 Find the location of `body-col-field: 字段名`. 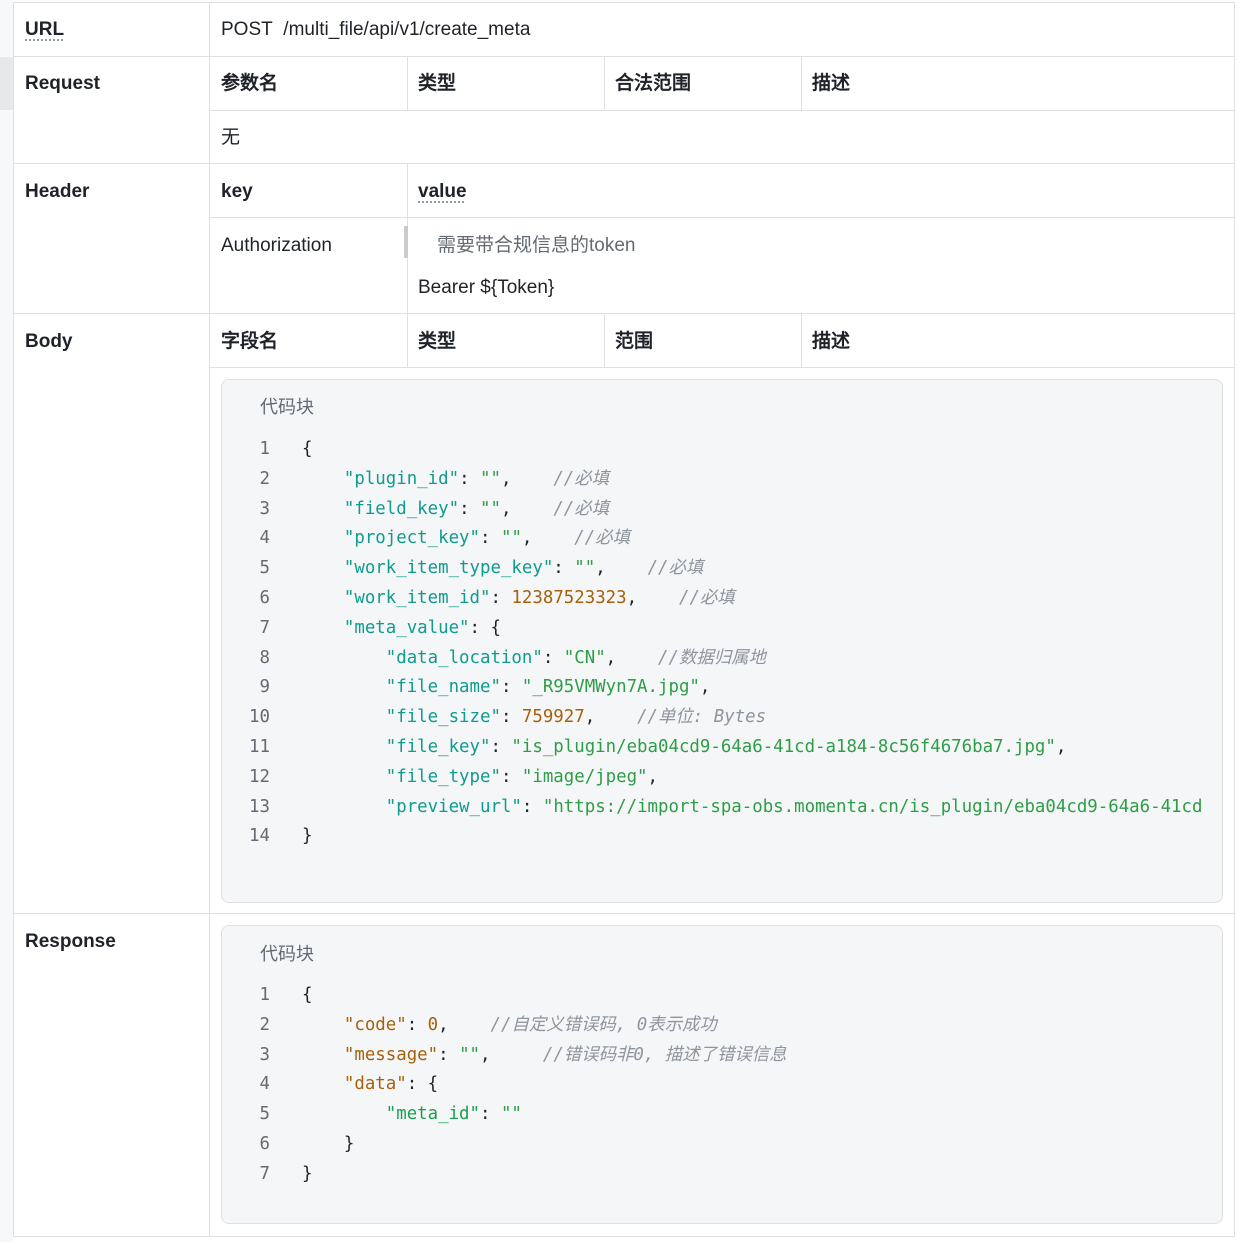

body-col-field: 字段名 is located at coordinates (250, 341).